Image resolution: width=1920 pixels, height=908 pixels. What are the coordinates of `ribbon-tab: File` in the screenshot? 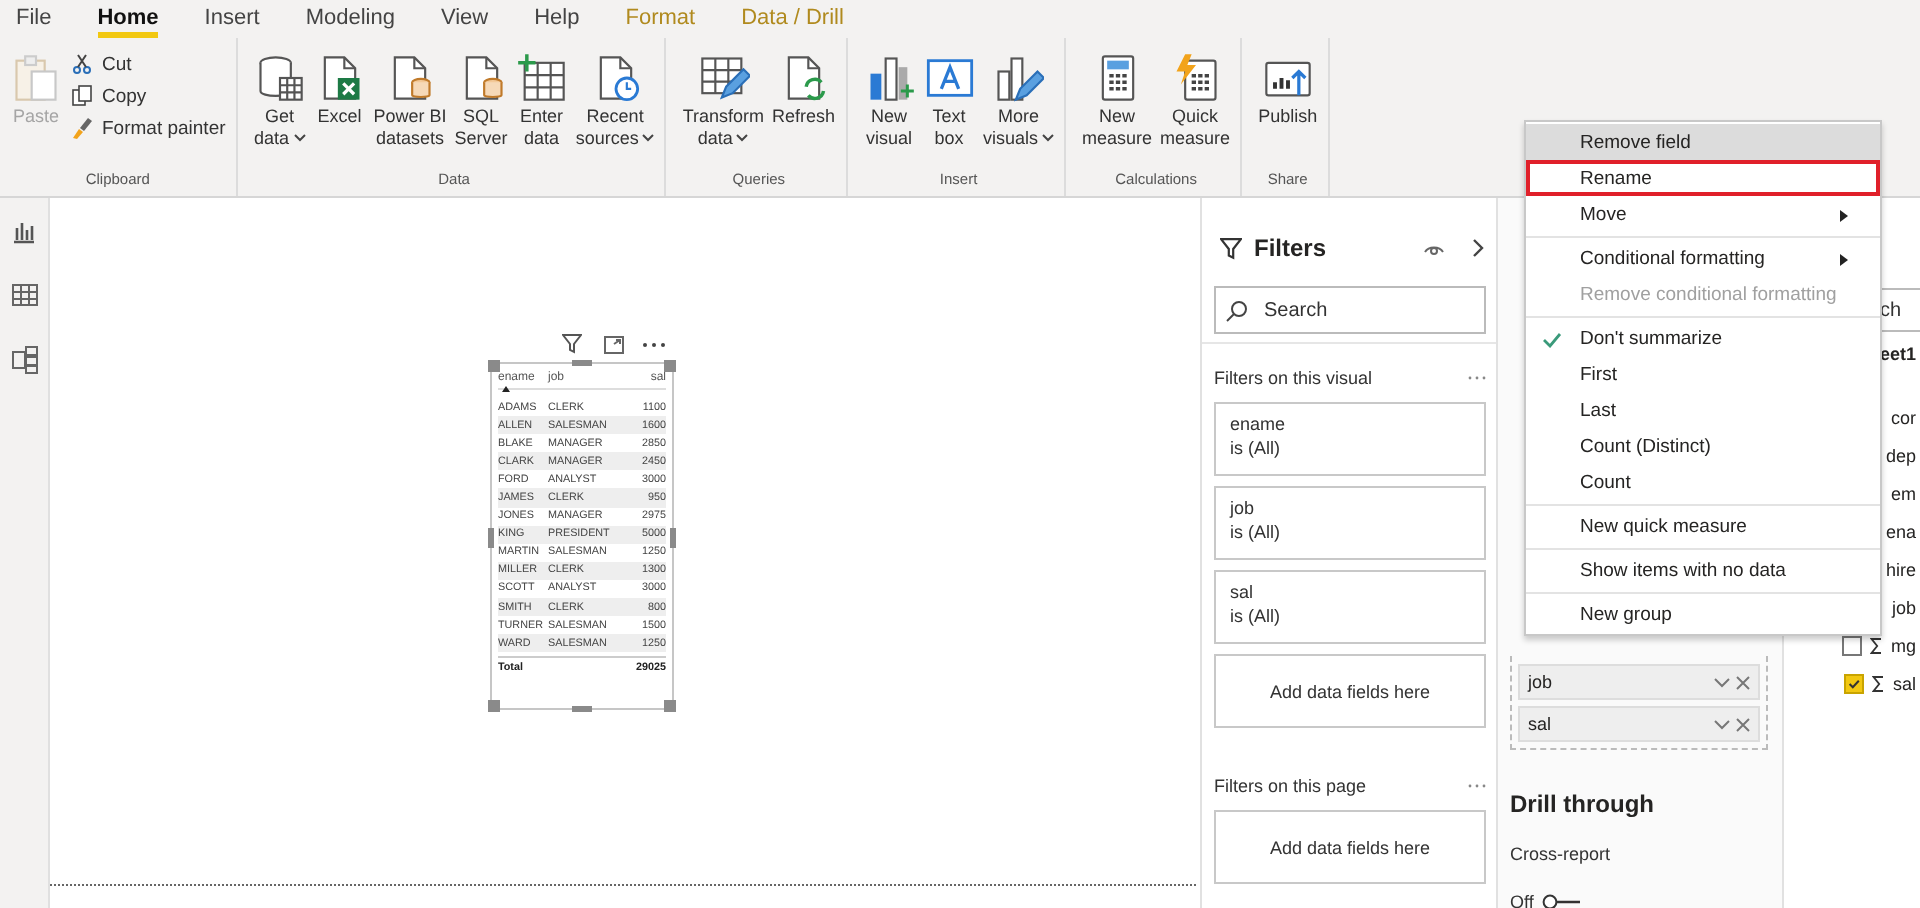 It's located at (34, 19).